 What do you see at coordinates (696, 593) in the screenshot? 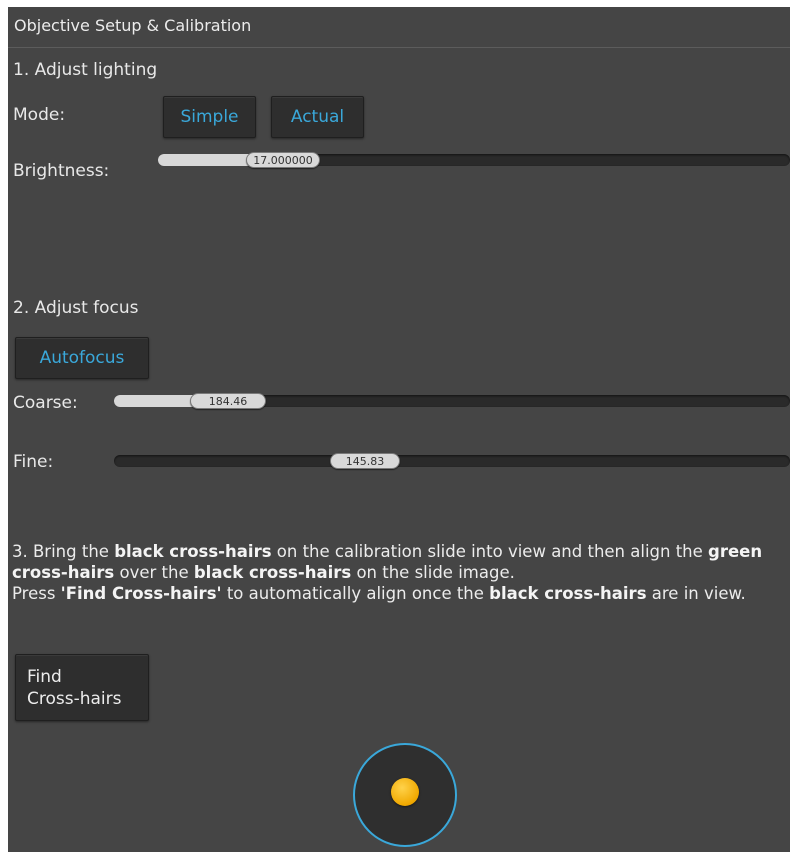
I see `press-text-5: are in view.` at bounding box center [696, 593].